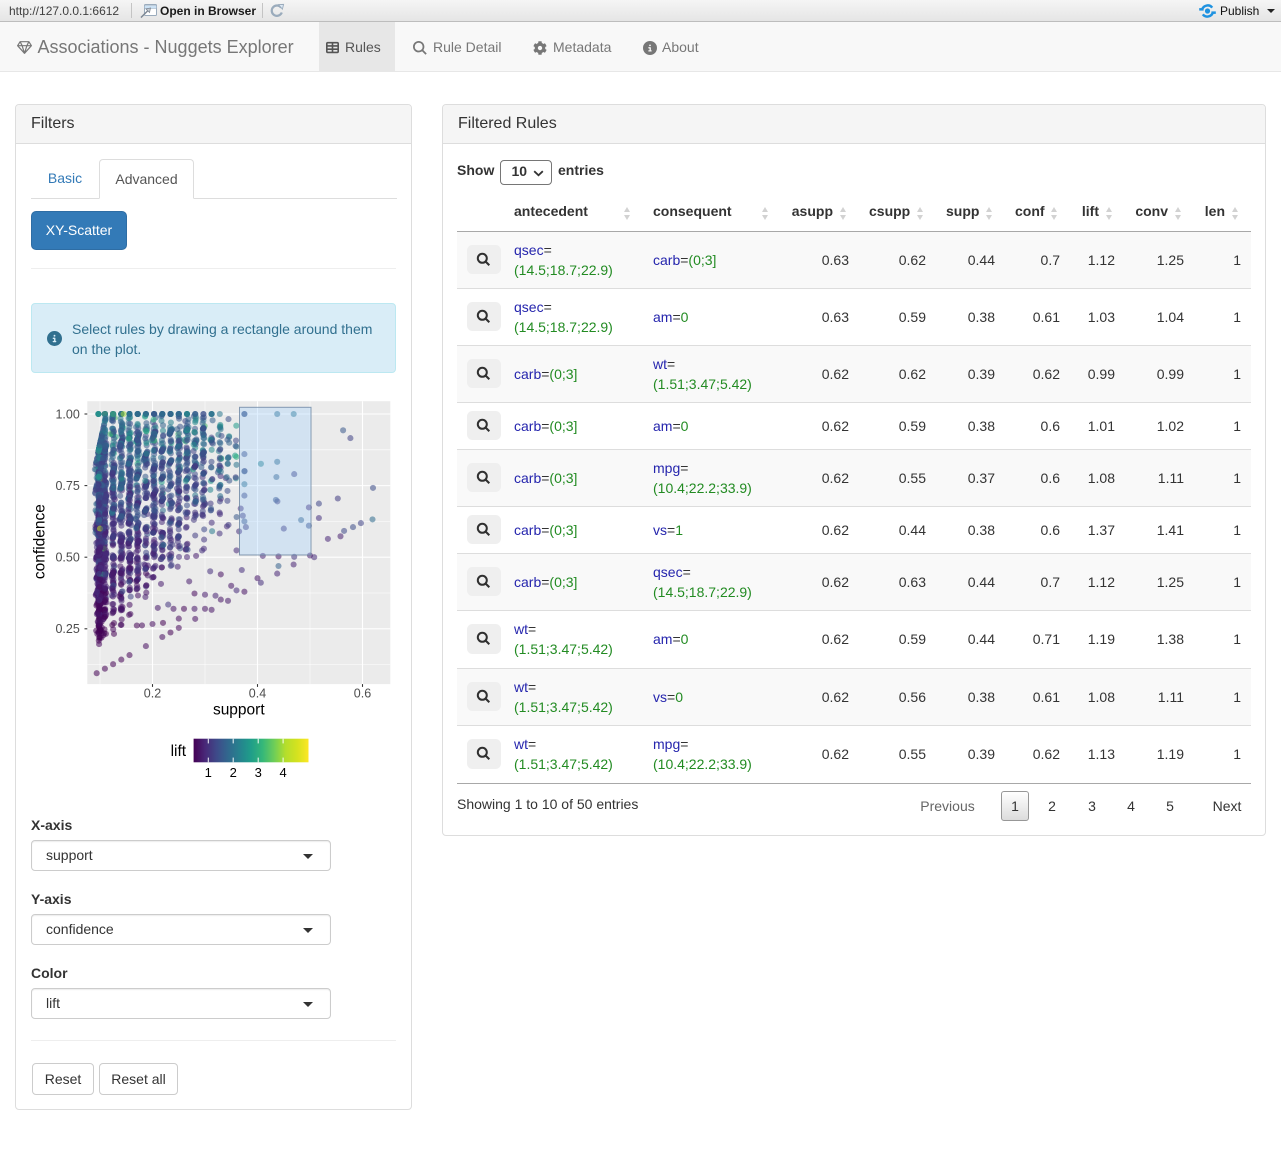 The width and height of the screenshot is (1281, 1167). I want to click on svg-text: 0.4, so click(257, 694).